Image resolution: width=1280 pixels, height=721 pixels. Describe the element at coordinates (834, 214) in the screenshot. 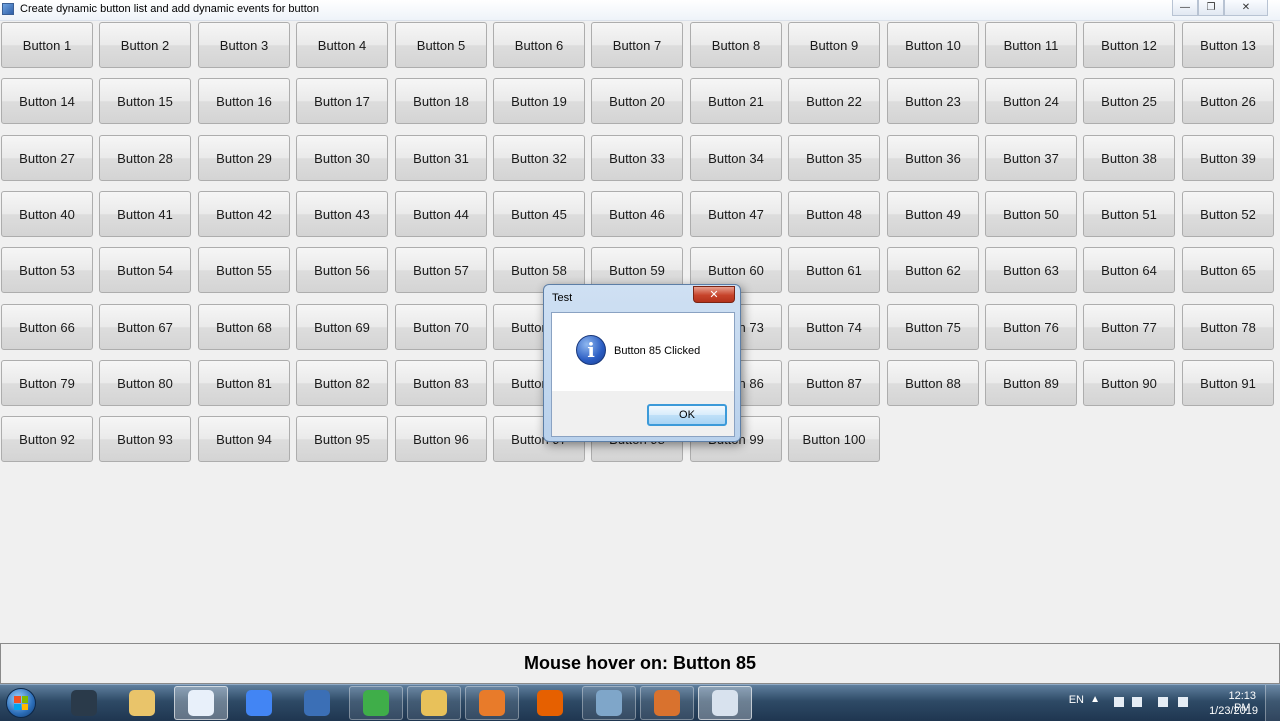

I see `dynamic-button: Button 48` at that location.